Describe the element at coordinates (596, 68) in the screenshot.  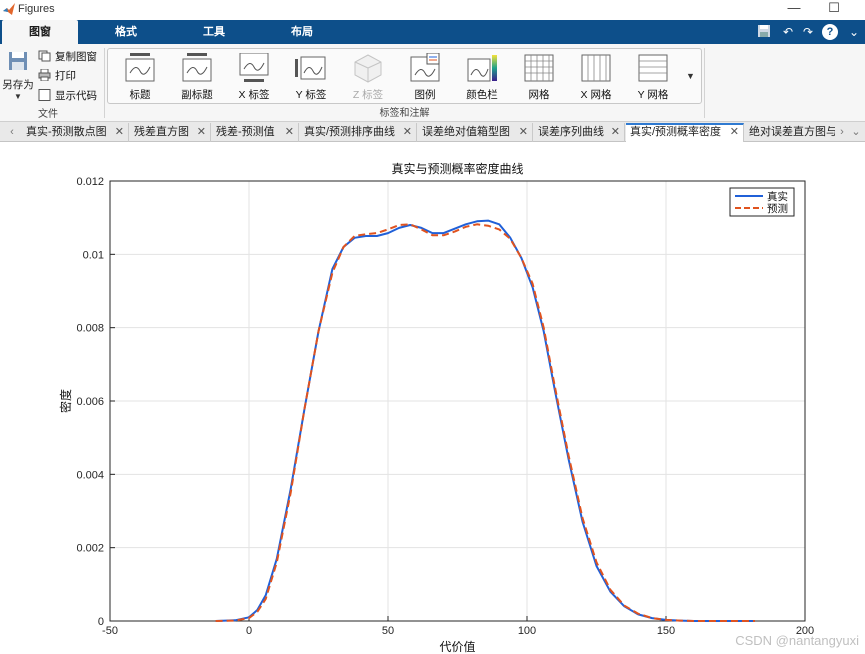
I see `xgrid-icon` at that location.